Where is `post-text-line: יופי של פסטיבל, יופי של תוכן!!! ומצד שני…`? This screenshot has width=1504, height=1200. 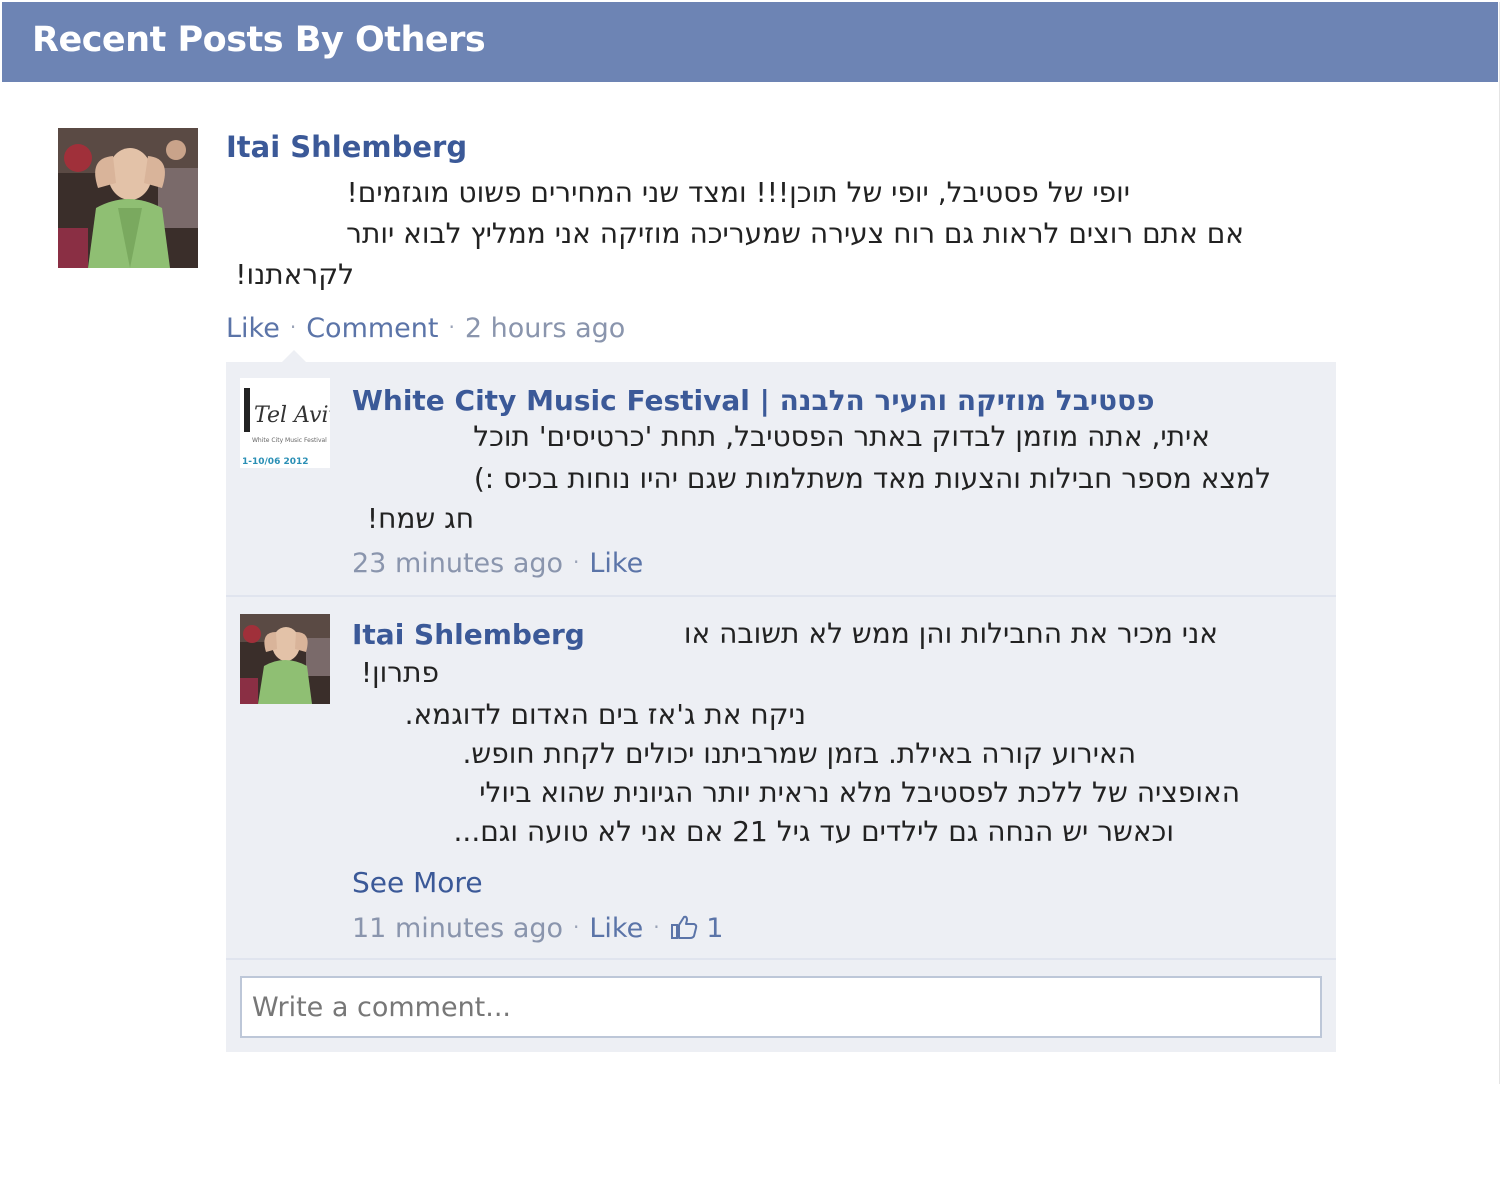 post-text-line: יופי של פסטיבל, יופי של תוכן!!! ומצד שני… is located at coordinates (738, 192).